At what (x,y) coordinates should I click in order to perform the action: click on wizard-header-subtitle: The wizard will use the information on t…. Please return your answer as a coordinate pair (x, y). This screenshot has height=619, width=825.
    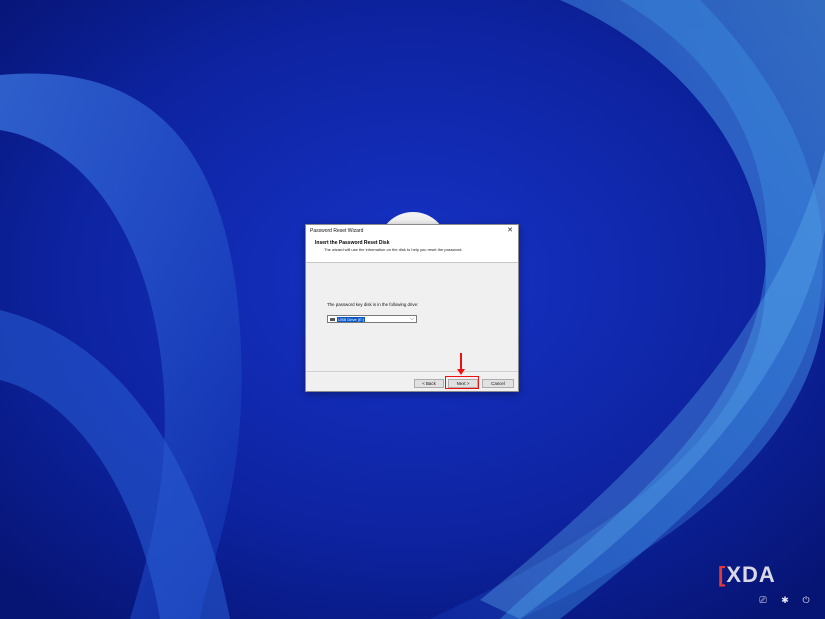
    Looking at the image, I should click on (393, 249).